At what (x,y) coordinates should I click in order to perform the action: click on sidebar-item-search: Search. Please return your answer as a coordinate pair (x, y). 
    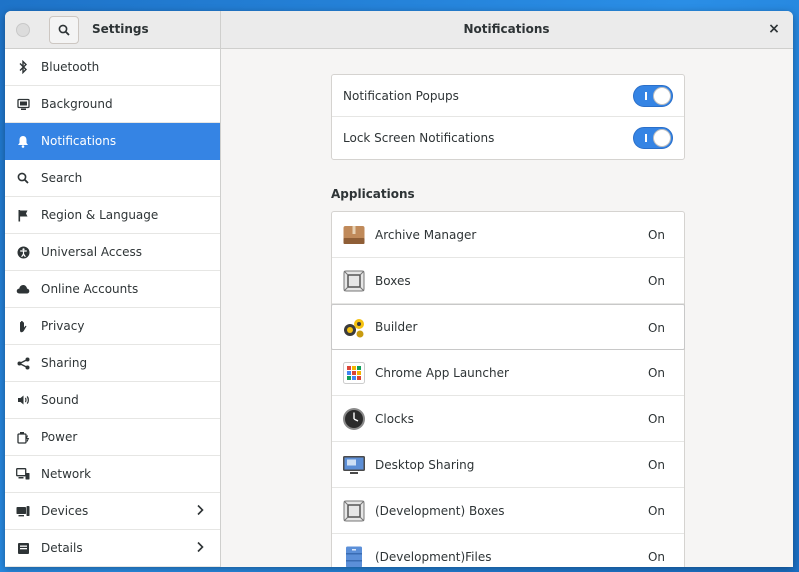
    Looking at the image, I should click on (112, 178).